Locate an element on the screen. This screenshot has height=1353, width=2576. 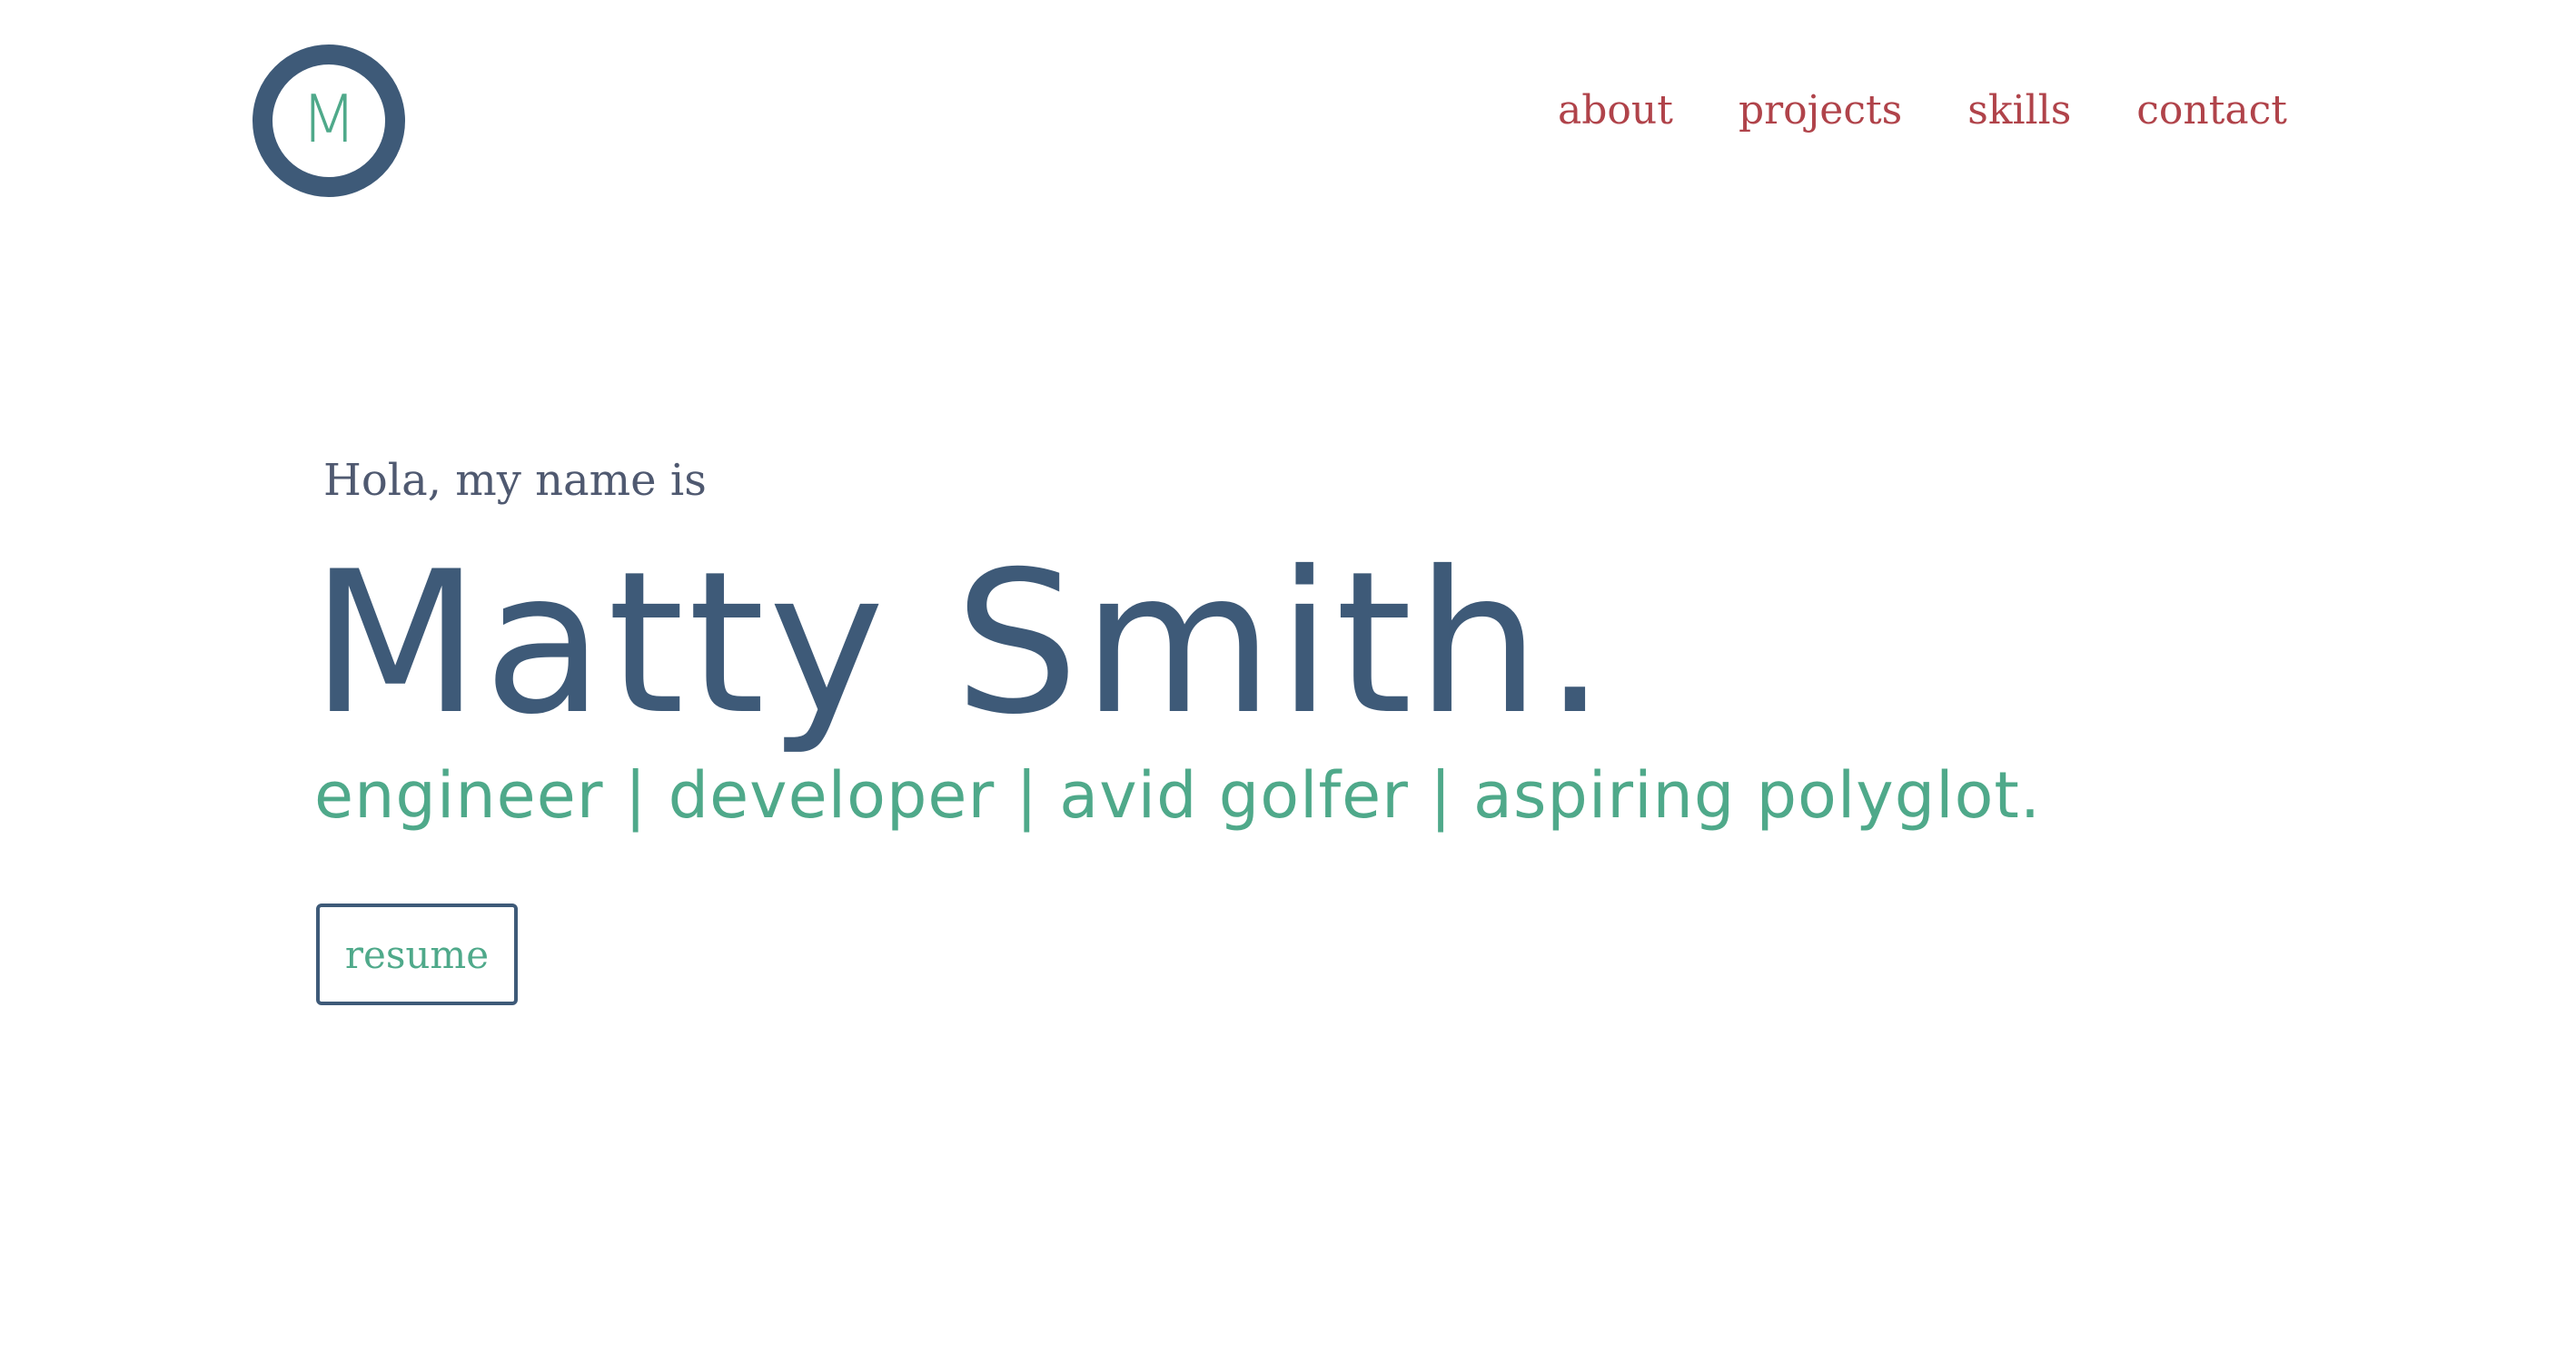
main-nav: about projects skills contact is located at coordinates (1922, 111).